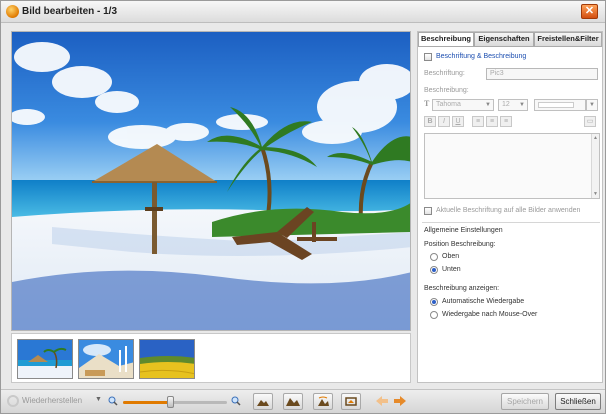  Describe the element at coordinates (448, 104) in the screenshot. I see `font-family-value: Tahoma` at that location.